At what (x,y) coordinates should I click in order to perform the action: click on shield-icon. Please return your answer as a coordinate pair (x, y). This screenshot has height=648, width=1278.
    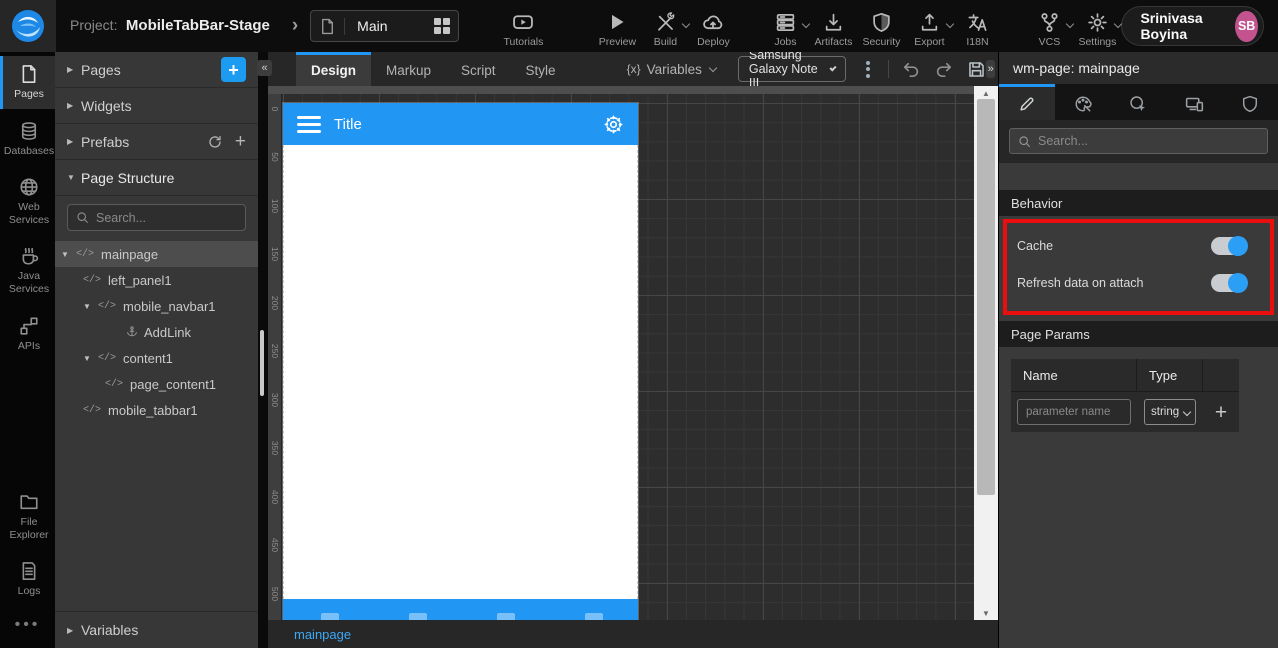
    Looking at the image, I should click on (881, 22).